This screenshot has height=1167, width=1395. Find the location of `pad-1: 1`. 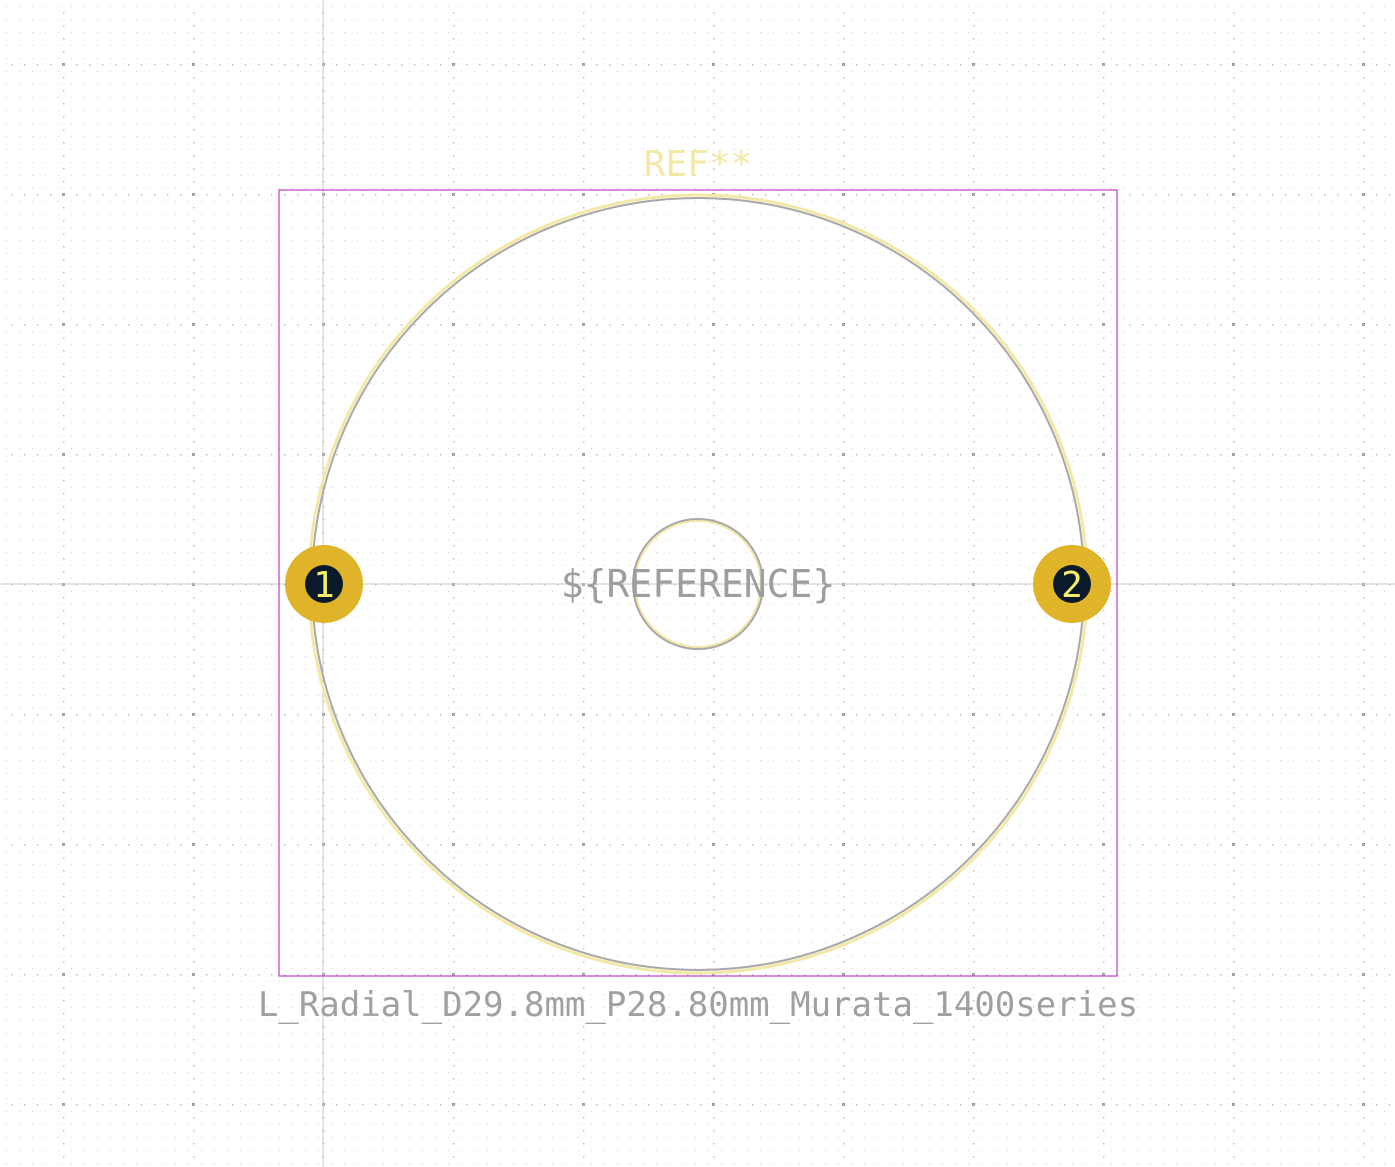

pad-1: 1 is located at coordinates (324, 584).